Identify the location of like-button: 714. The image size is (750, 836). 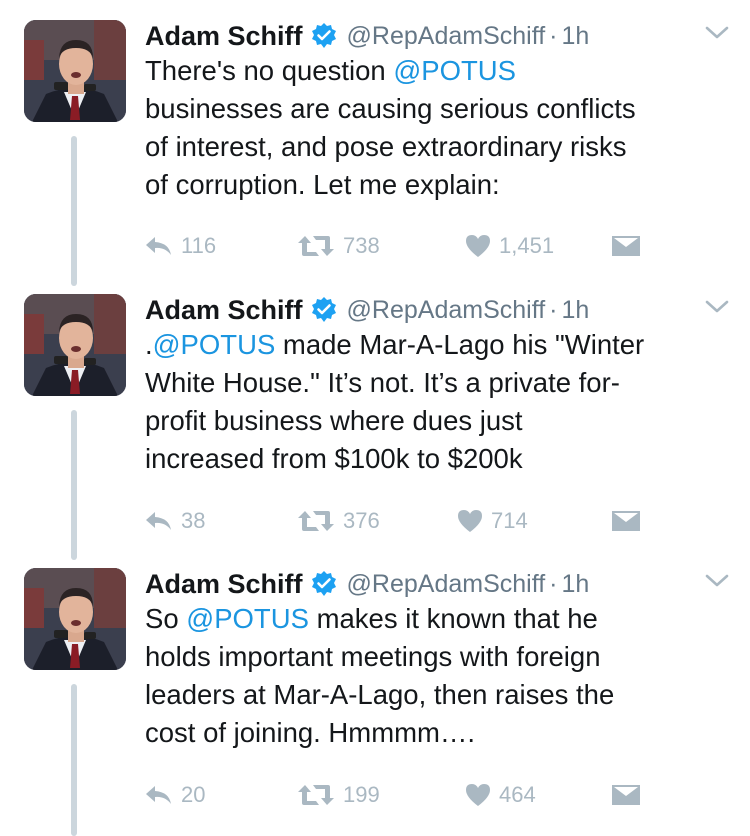
(492, 521).